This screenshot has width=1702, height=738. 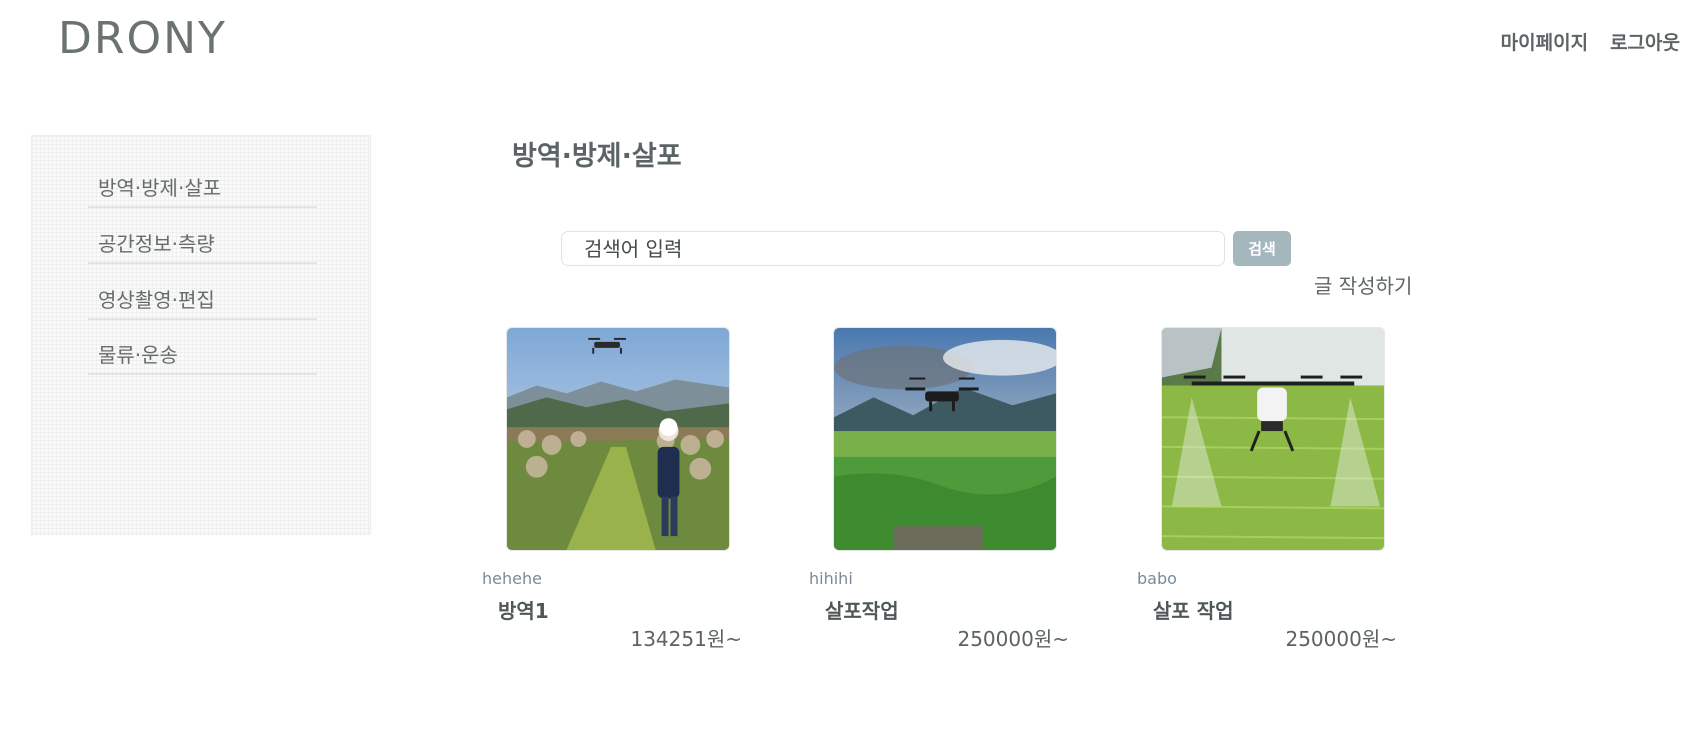 I want to click on write-post-link: 글 작성하기, so click(x=1363, y=284).